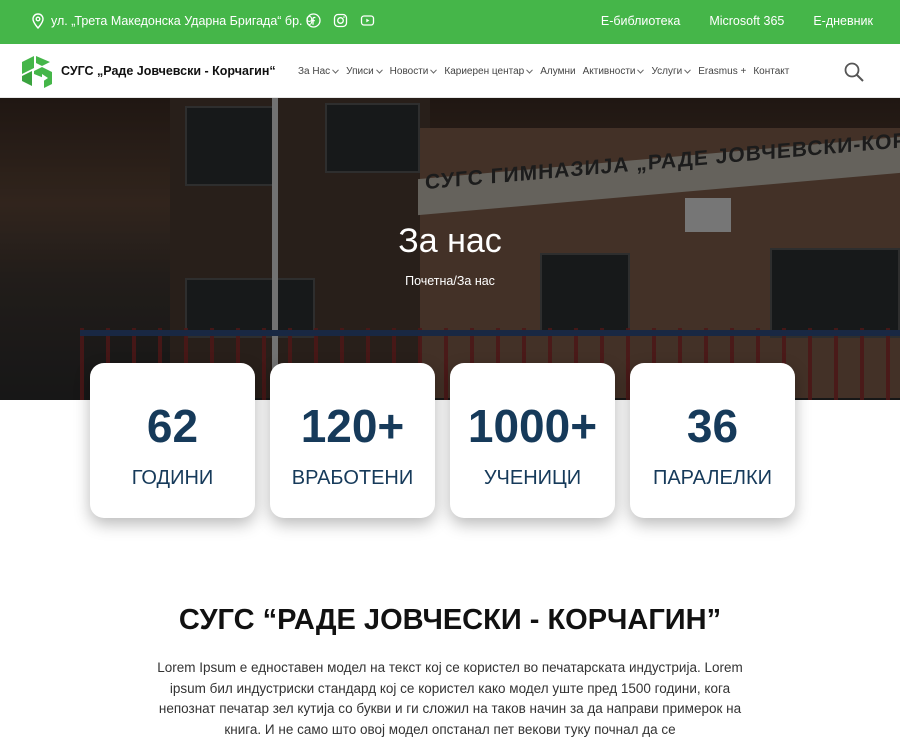  I want to click on school-name: СУГС „Раде Јовчевски - Корчагин“, so click(168, 71).